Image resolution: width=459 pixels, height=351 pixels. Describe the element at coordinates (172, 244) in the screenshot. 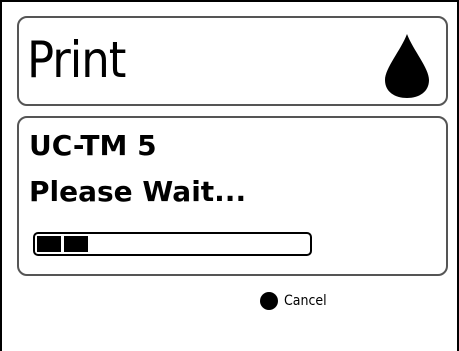

I see `progress-bar` at that location.